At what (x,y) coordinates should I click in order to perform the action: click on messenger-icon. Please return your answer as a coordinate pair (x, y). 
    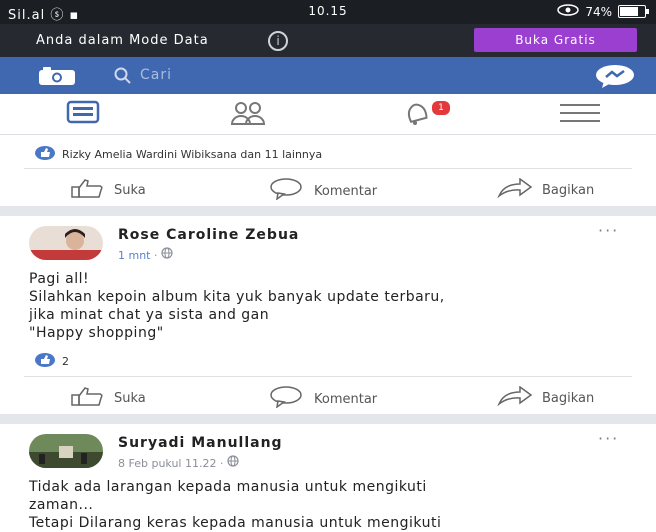
    Looking at the image, I should click on (615, 78).